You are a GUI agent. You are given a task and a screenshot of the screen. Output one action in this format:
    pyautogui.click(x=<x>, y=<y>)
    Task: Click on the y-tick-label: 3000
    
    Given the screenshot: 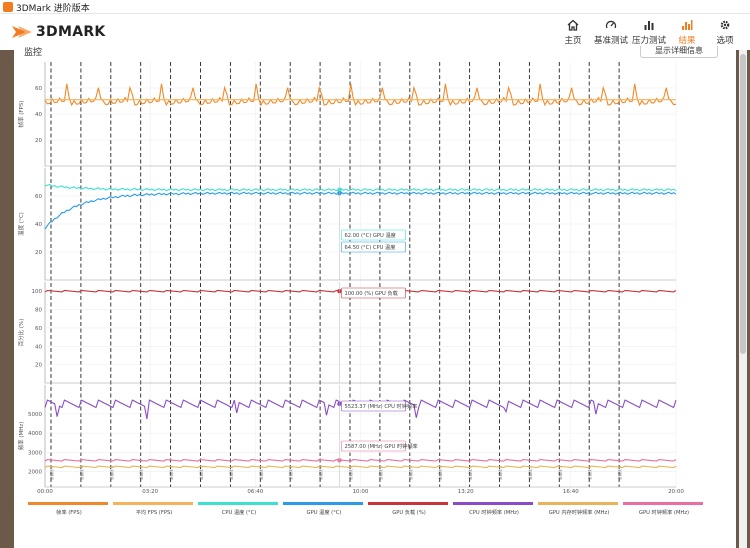 What is the action you would take?
    pyautogui.click(x=35, y=453)
    